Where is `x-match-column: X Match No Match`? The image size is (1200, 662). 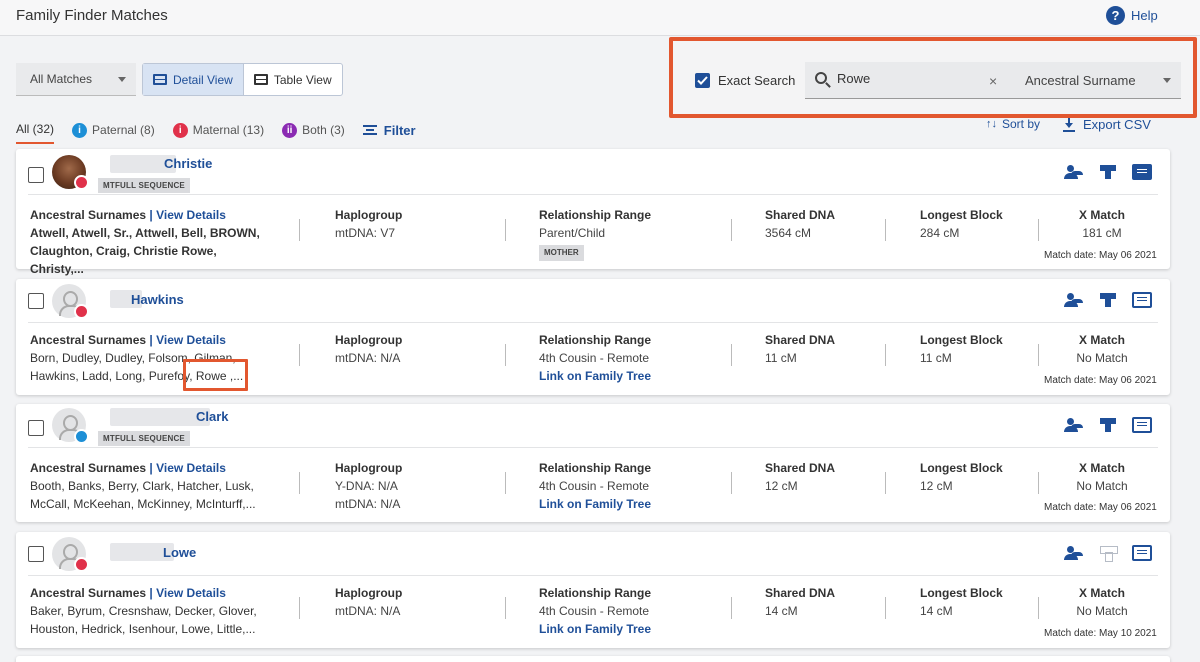 x-match-column: X Match No Match is located at coordinates (1102, 349).